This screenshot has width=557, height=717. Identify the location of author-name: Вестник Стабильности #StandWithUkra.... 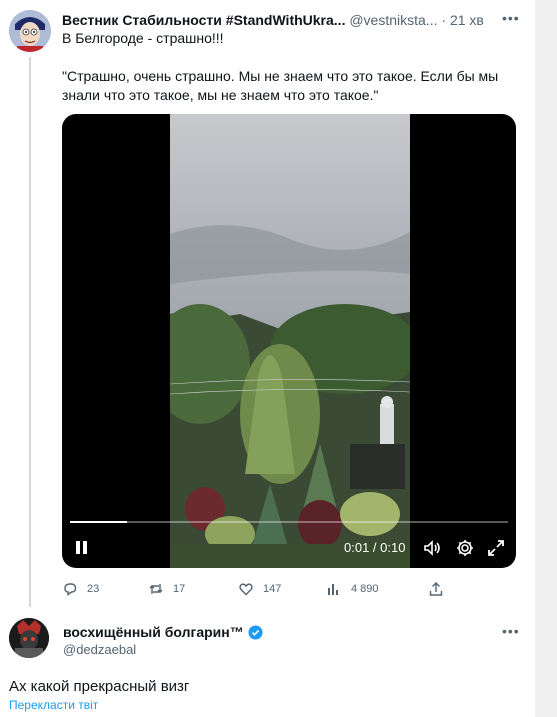
(203, 20).